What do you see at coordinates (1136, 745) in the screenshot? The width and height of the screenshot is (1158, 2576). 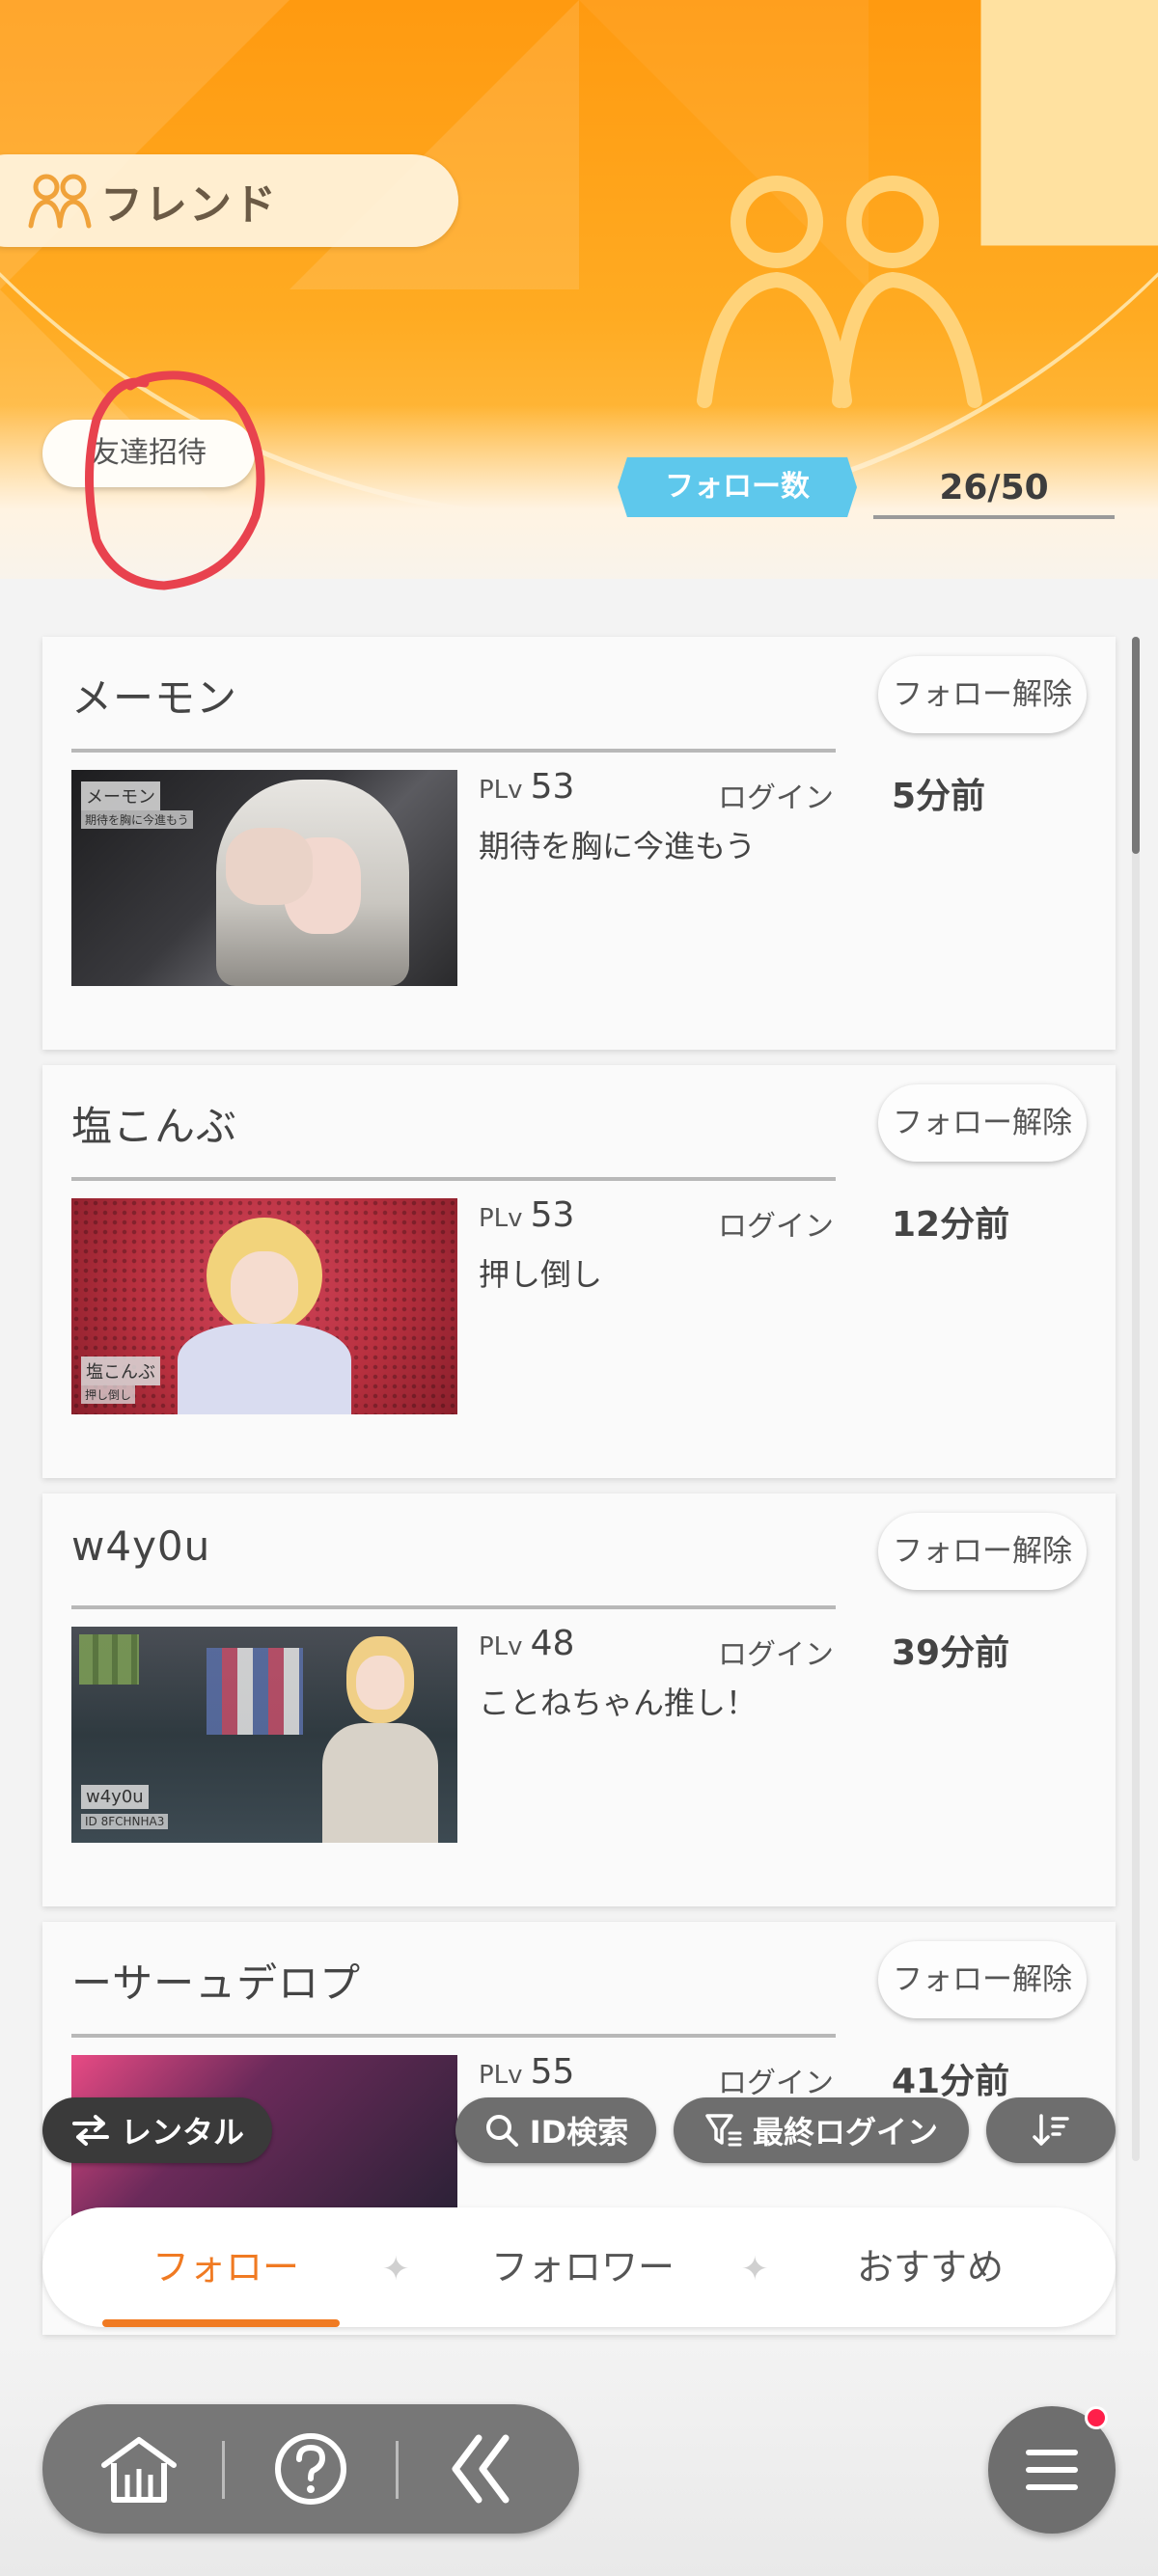 I see `scrollbar-thumb` at bounding box center [1136, 745].